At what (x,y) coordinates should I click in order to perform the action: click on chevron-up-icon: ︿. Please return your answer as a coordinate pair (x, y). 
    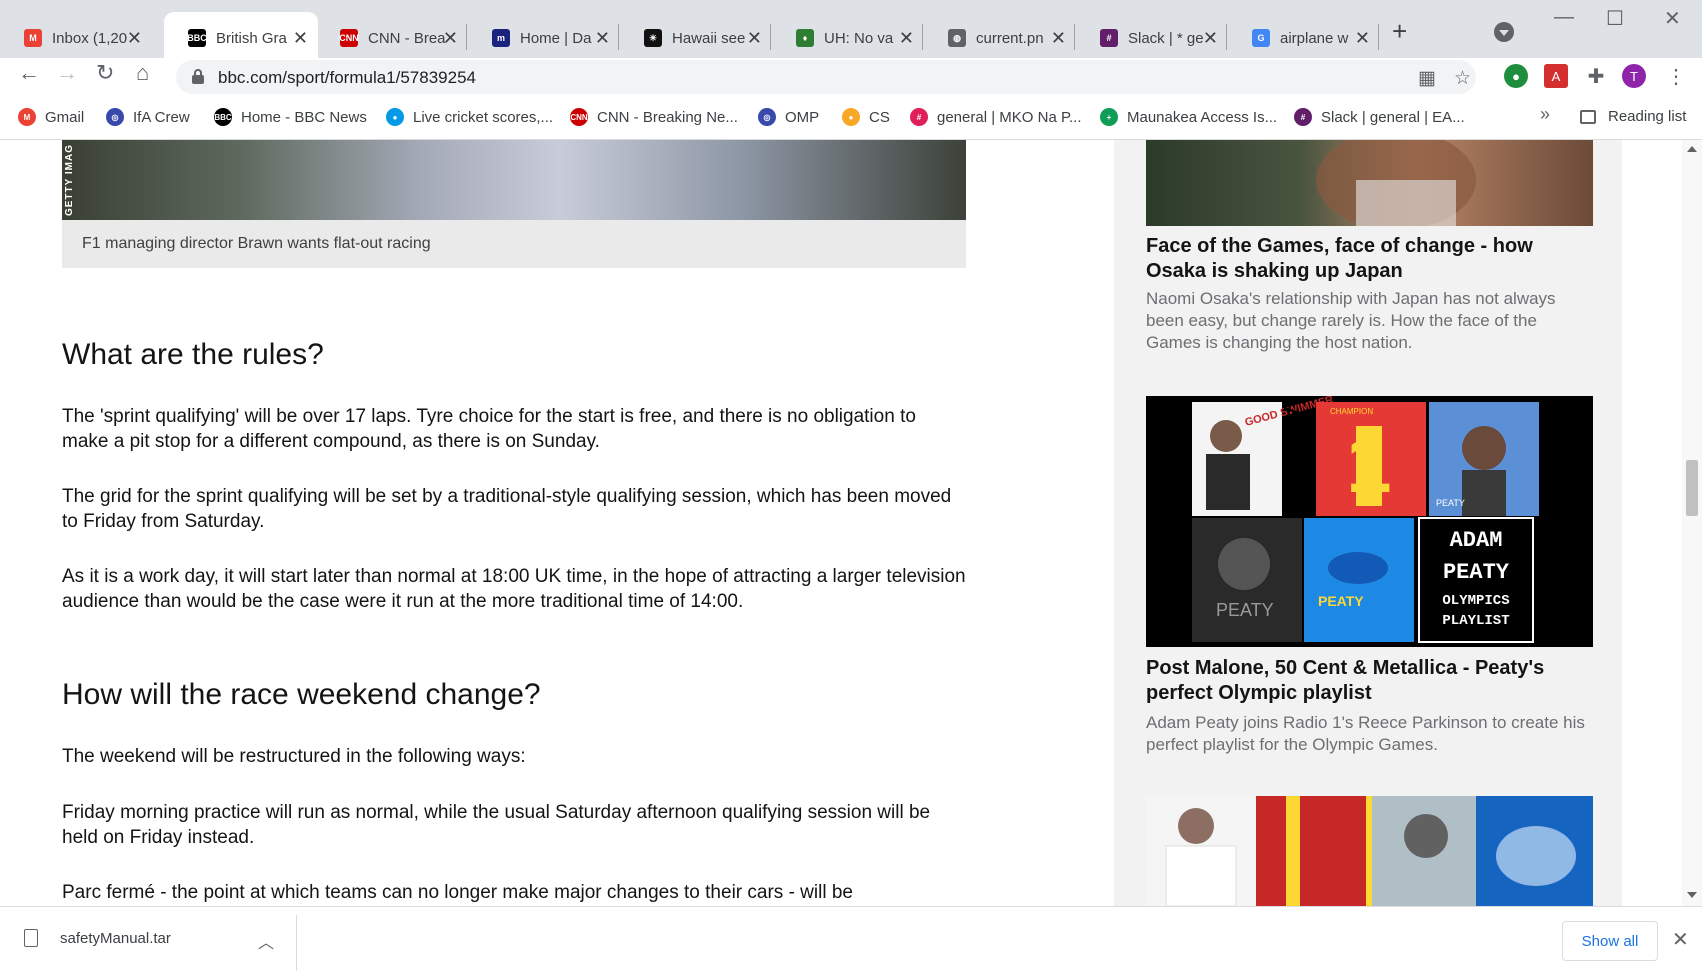
    Looking at the image, I should click on (266, 941).